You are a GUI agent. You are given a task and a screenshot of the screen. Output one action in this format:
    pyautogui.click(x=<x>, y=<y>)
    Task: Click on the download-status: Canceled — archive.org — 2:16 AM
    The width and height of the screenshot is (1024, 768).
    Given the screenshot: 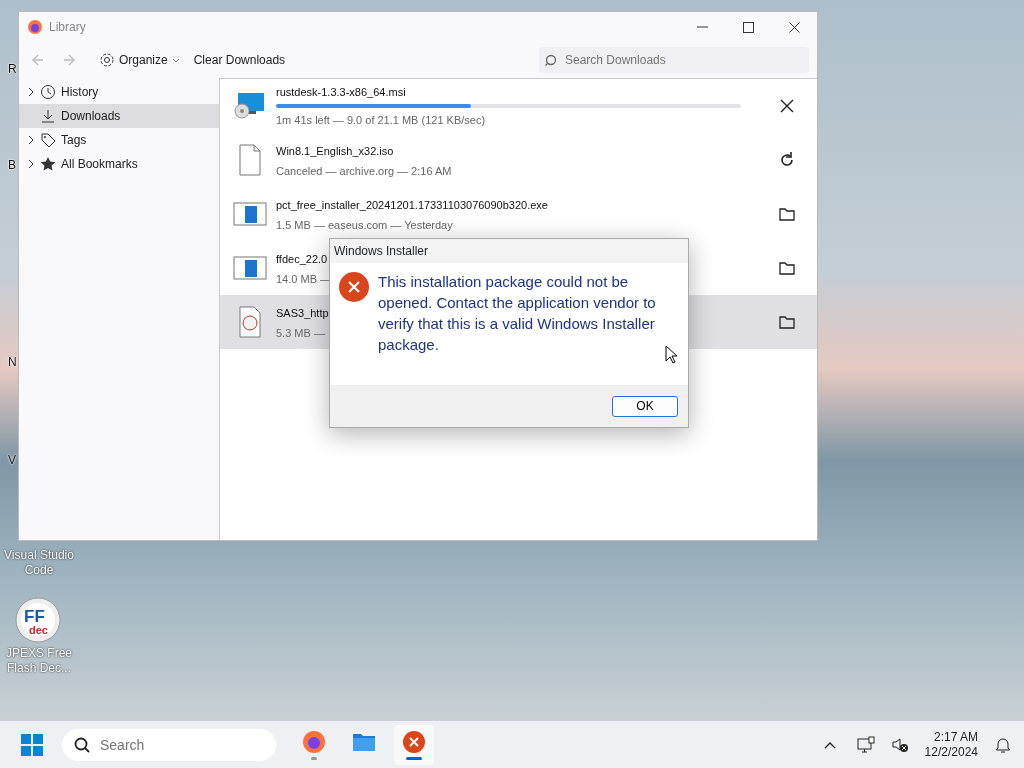 What is the action you would take?
    pyautogui.click(x=364, y=171)
    